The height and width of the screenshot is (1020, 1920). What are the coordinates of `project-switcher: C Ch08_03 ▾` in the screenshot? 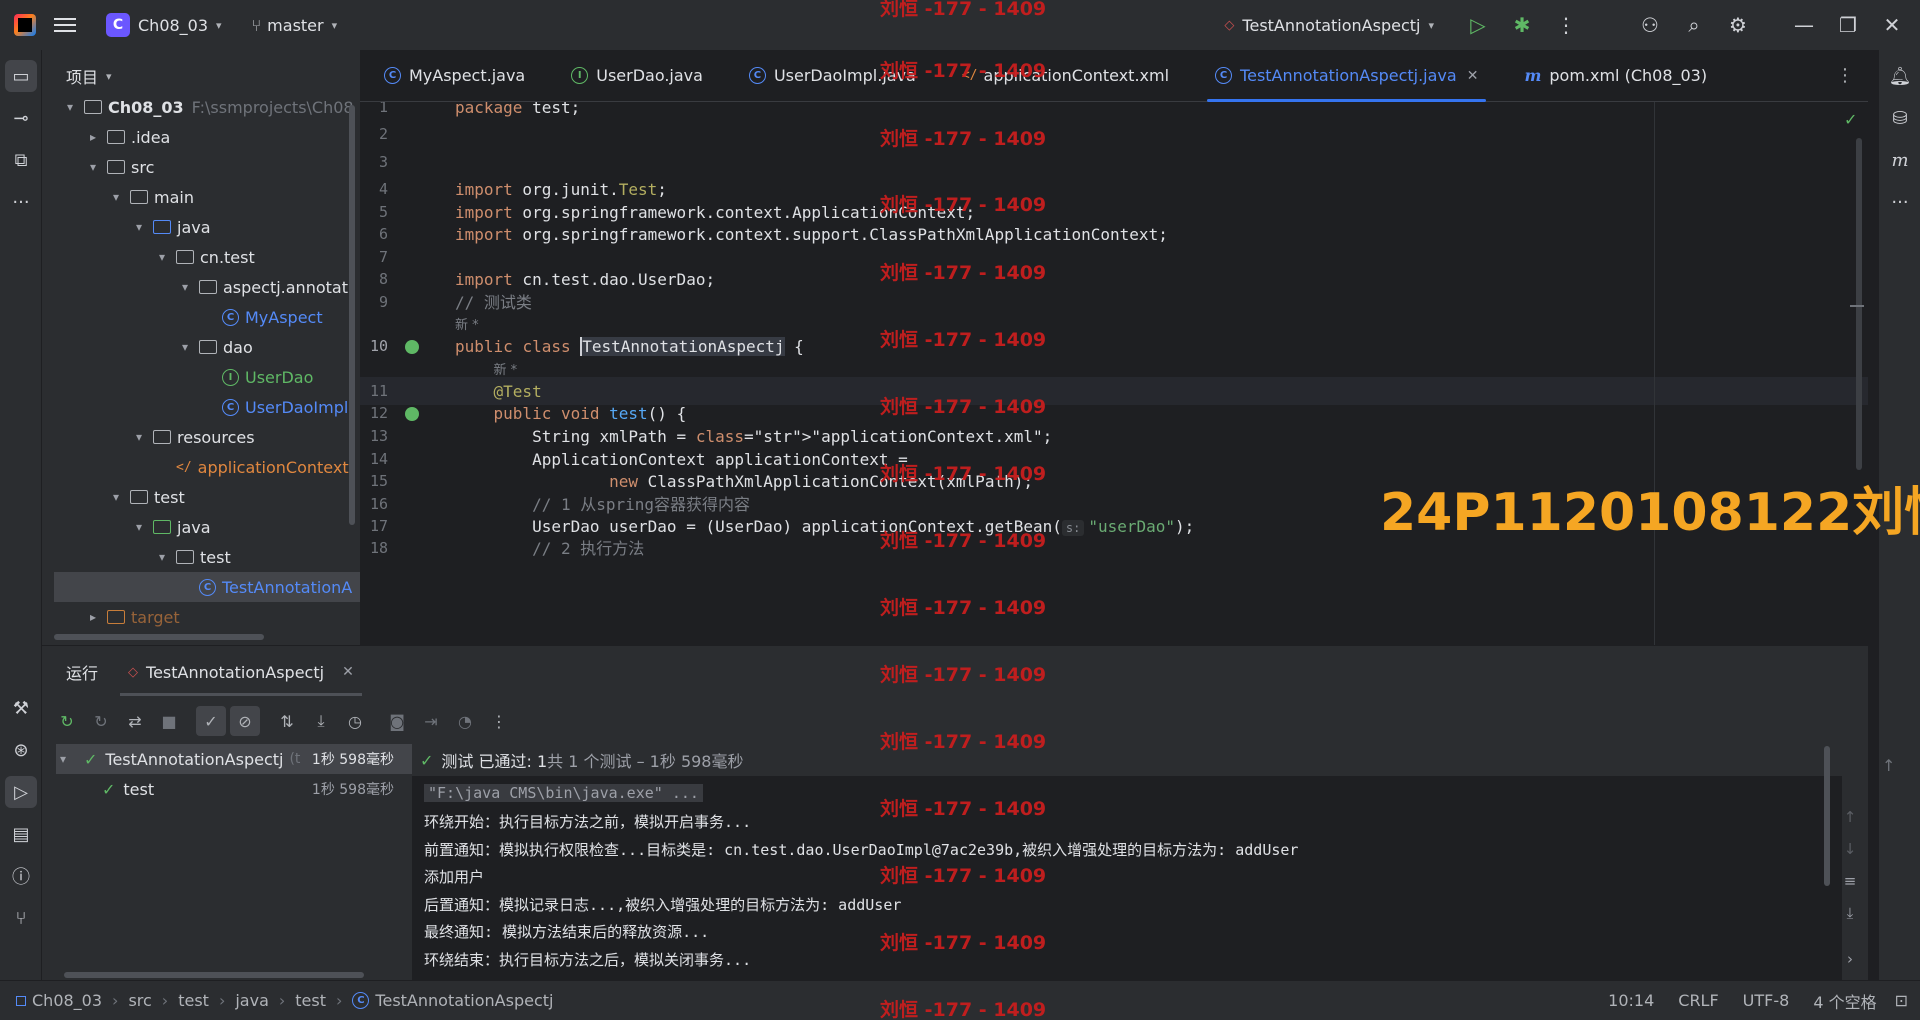 It's located at (164, 25).